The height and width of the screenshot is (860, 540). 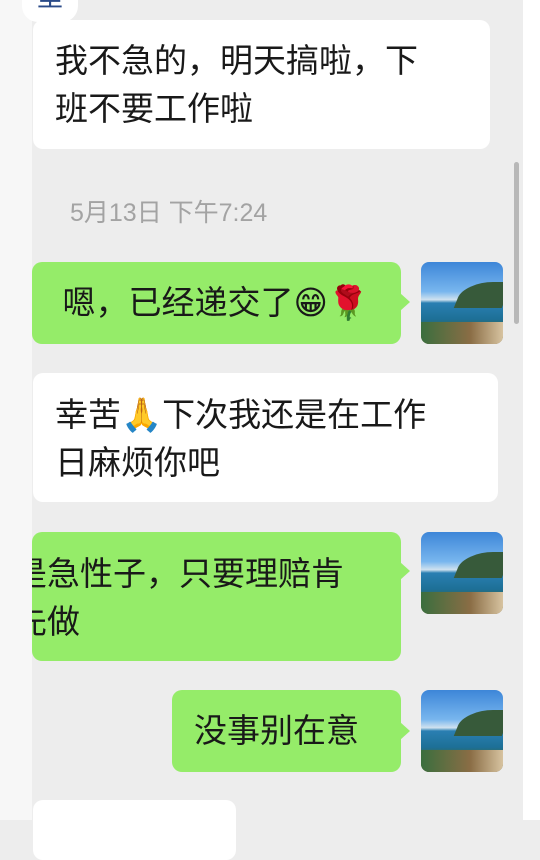 I want to click on message-line: 班不要工作啦, so click(x=154, y=108).